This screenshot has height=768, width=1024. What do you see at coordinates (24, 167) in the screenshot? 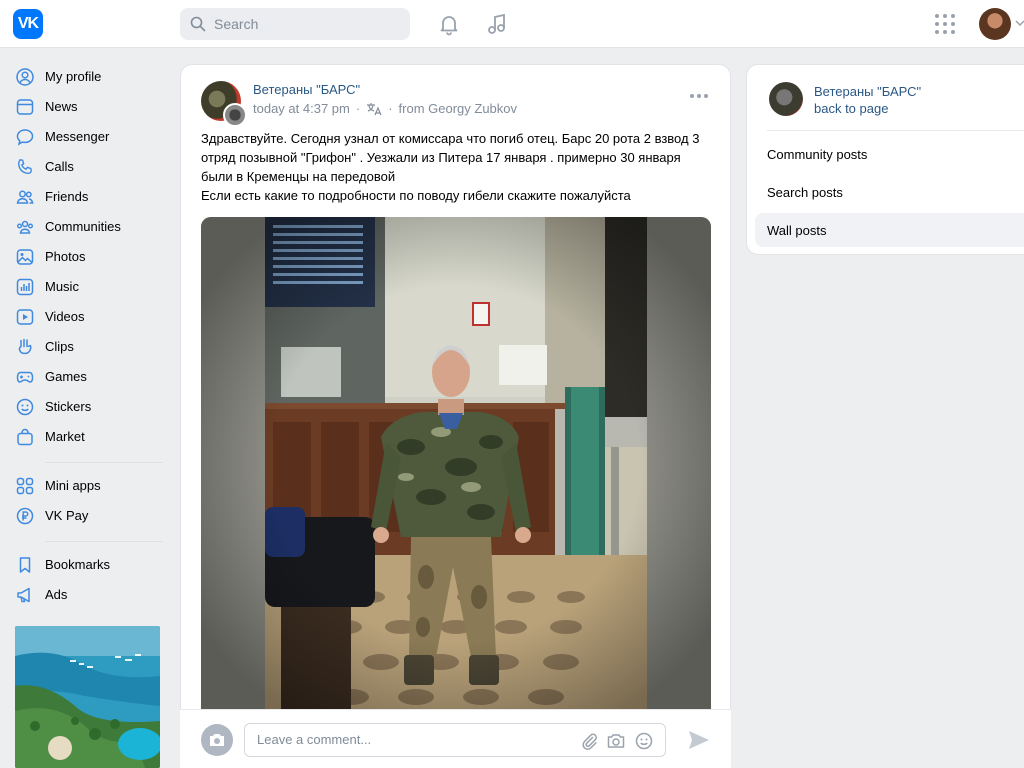
I see `phone-icon` at bounding box center [24, 167].